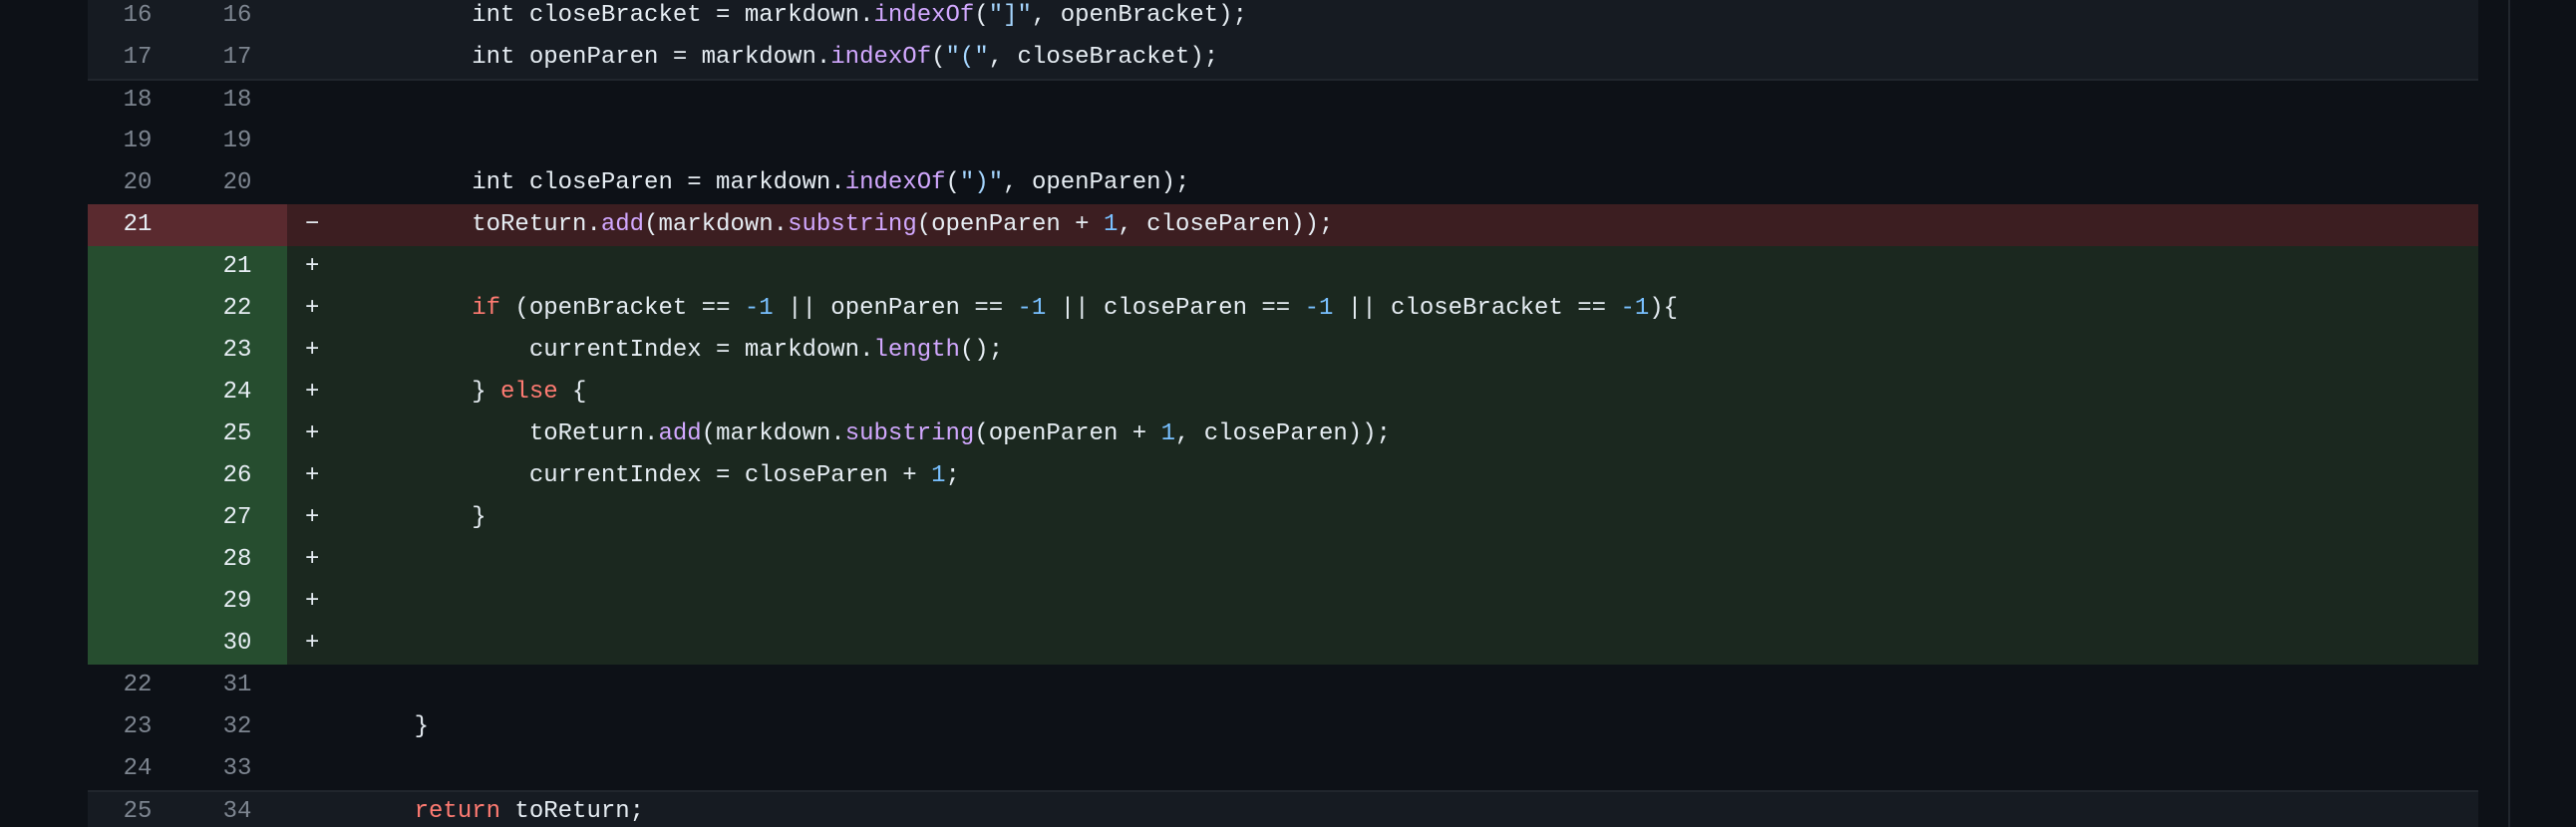 Image resolution: width=2576 pixels, height=827 pixels. Describe the element at coordinates (1402, 727) in the screenshot. I see `code-line: }` at that location.